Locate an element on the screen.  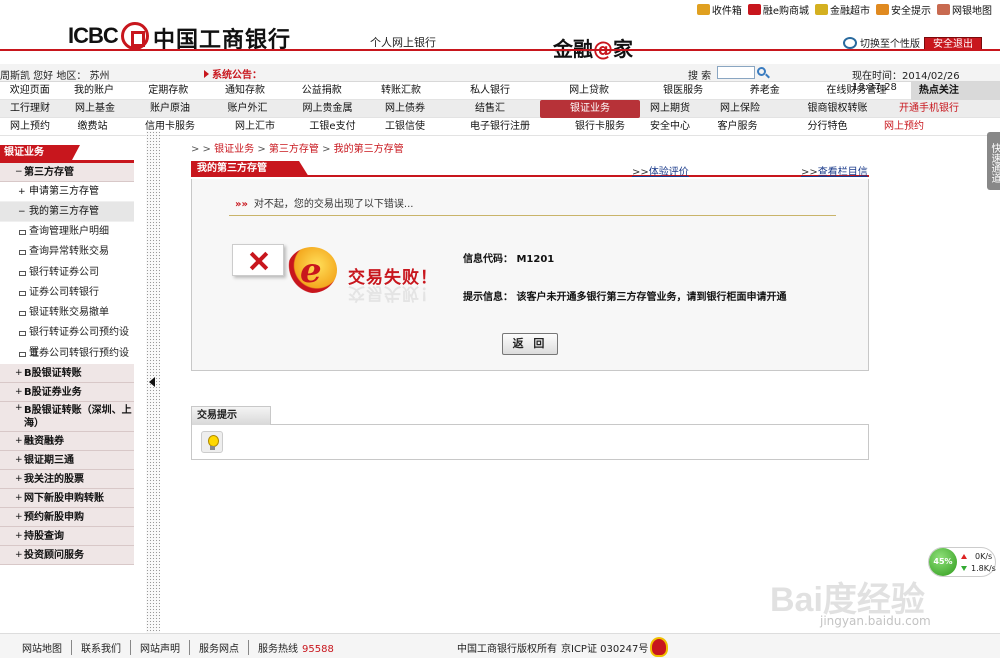
nav-row1-item-10: 在线财务管理 is located at coordinates (856, 91).